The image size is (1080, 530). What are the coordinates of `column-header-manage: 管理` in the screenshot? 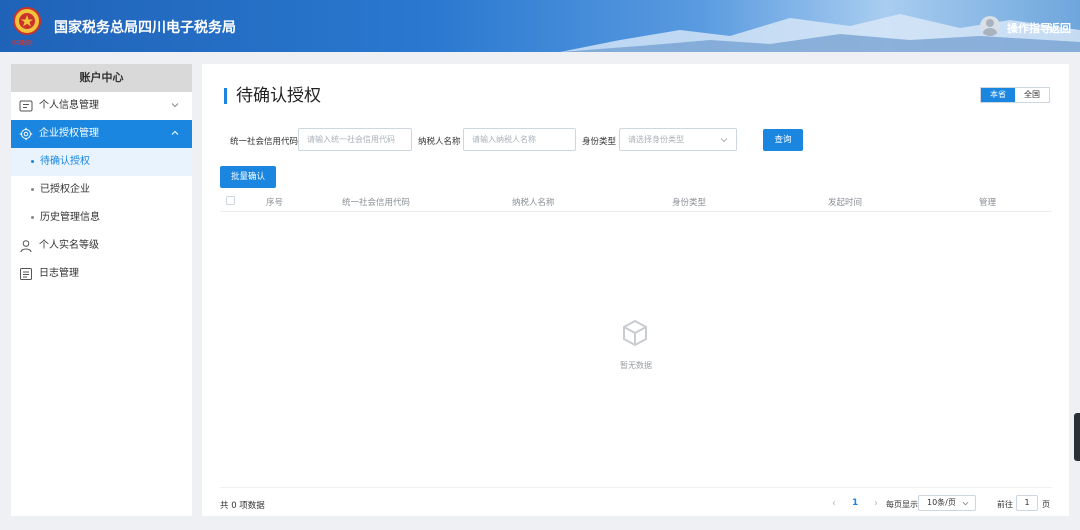 It's located at (988, 203).